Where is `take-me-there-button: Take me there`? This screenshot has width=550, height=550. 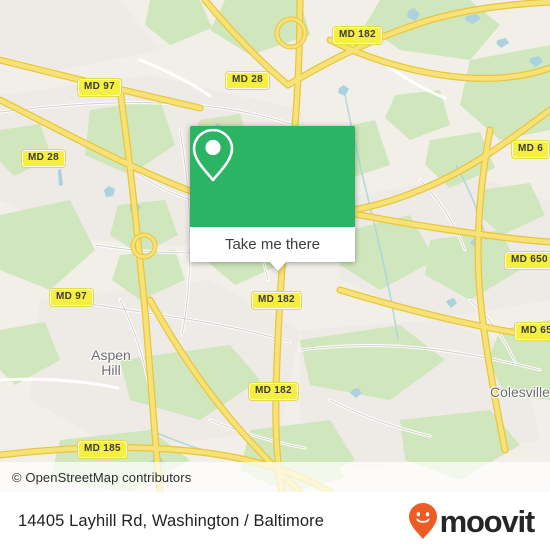 take-me-there-button: Take me there is located at coordinates (272, 244).